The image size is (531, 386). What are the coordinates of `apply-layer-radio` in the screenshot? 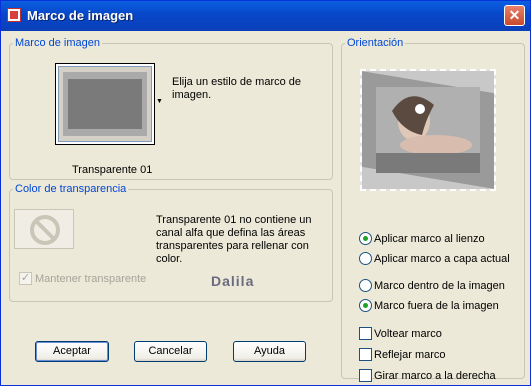 It's located at (365, 258).